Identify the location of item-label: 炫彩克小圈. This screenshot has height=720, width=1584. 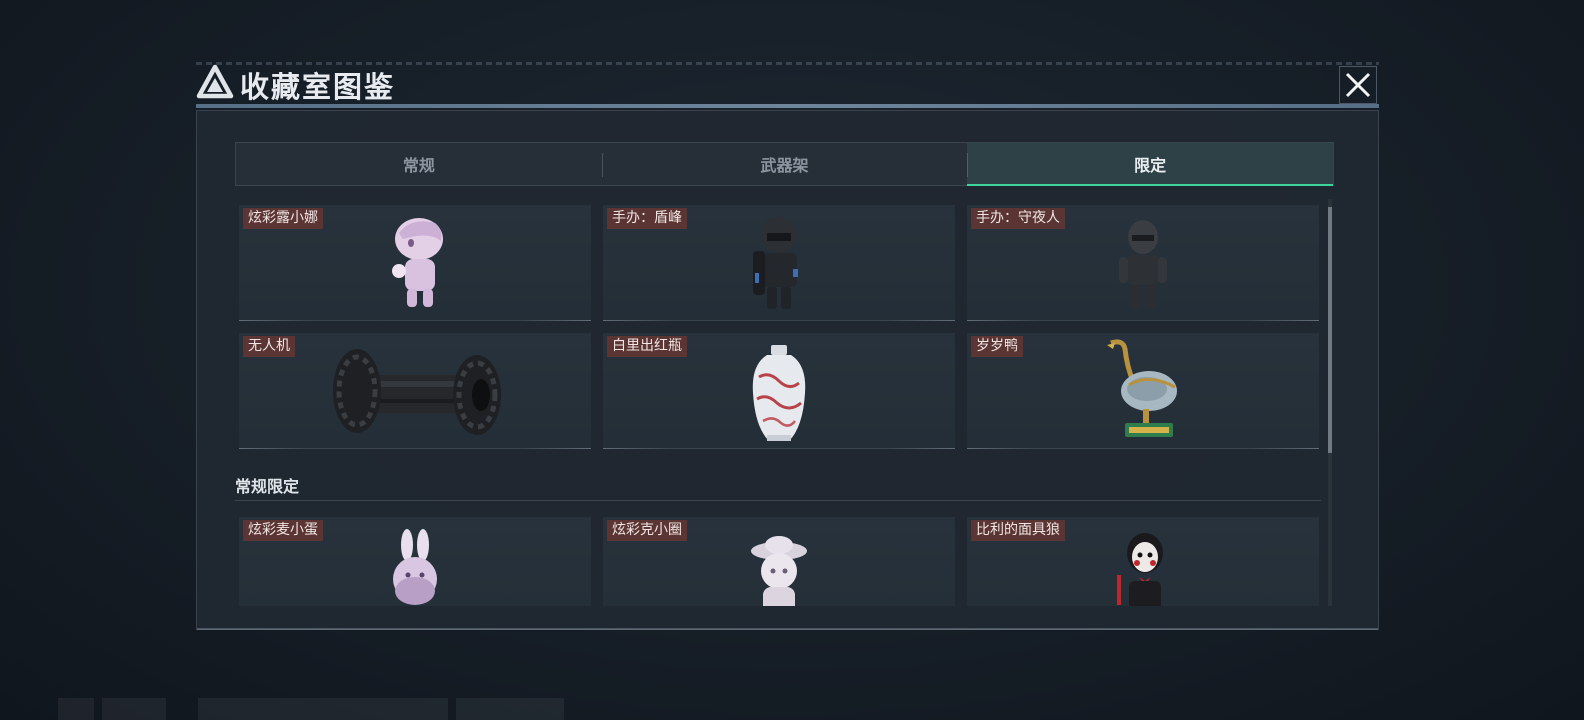
(647, 530).